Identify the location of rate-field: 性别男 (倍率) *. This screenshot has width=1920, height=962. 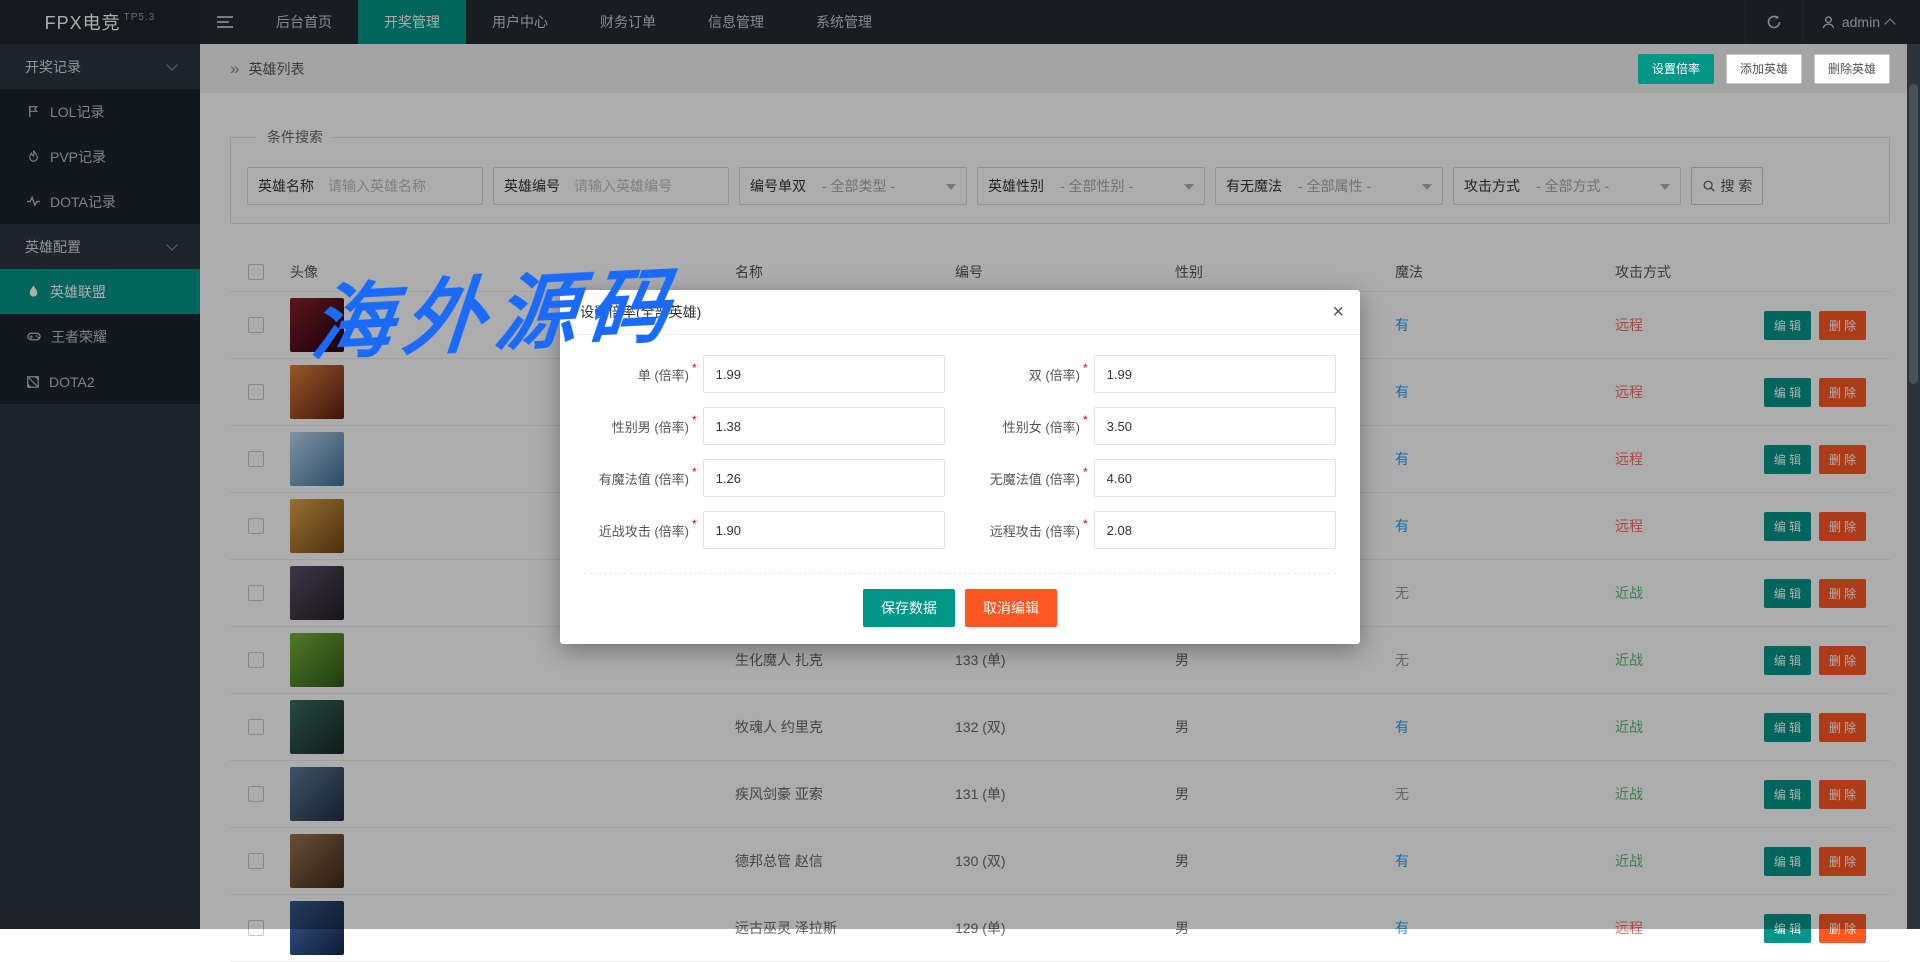
(764, 426).